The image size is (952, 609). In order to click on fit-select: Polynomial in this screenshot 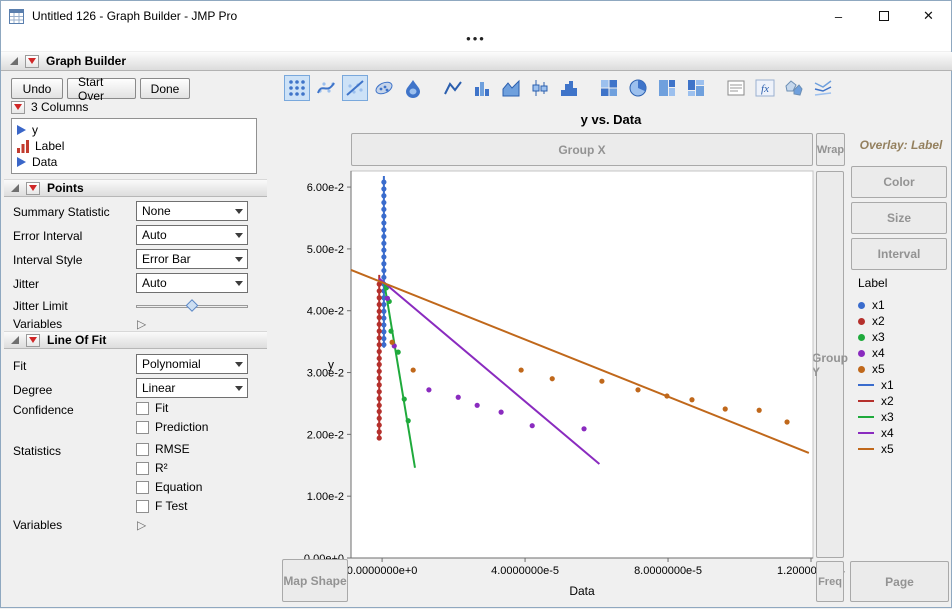, I will do `click(192, 364)`.